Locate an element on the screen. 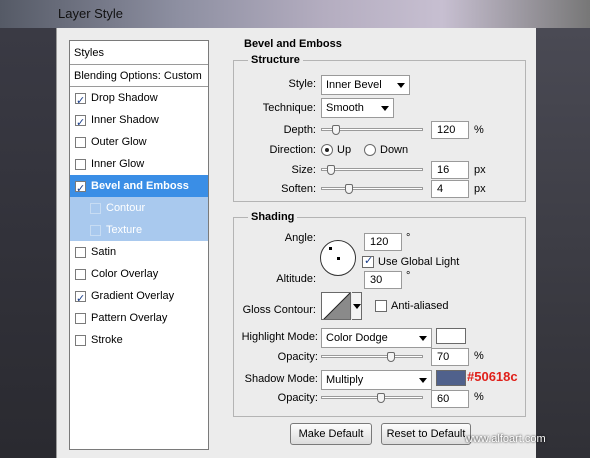 Image resolution: width=590 pixels, height=458 pixels. global-light-label: Use Global Light is located at coordinates (419, 262).